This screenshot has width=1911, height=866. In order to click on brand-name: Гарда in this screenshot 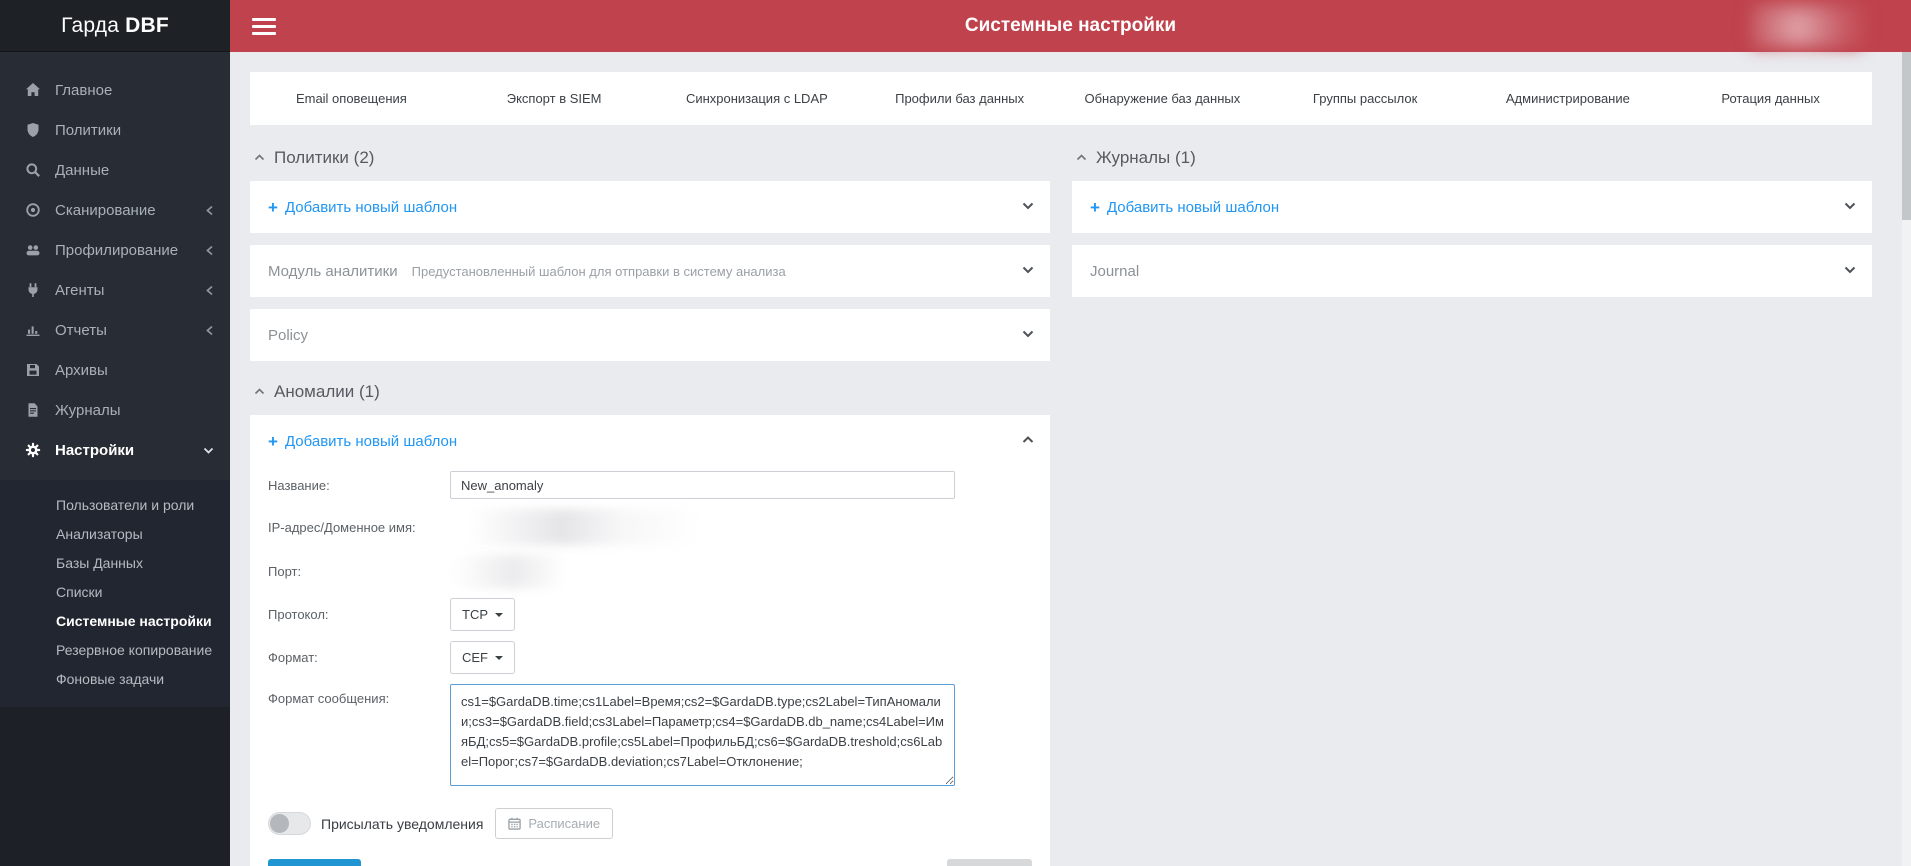, I will do `click(90, 25)`.